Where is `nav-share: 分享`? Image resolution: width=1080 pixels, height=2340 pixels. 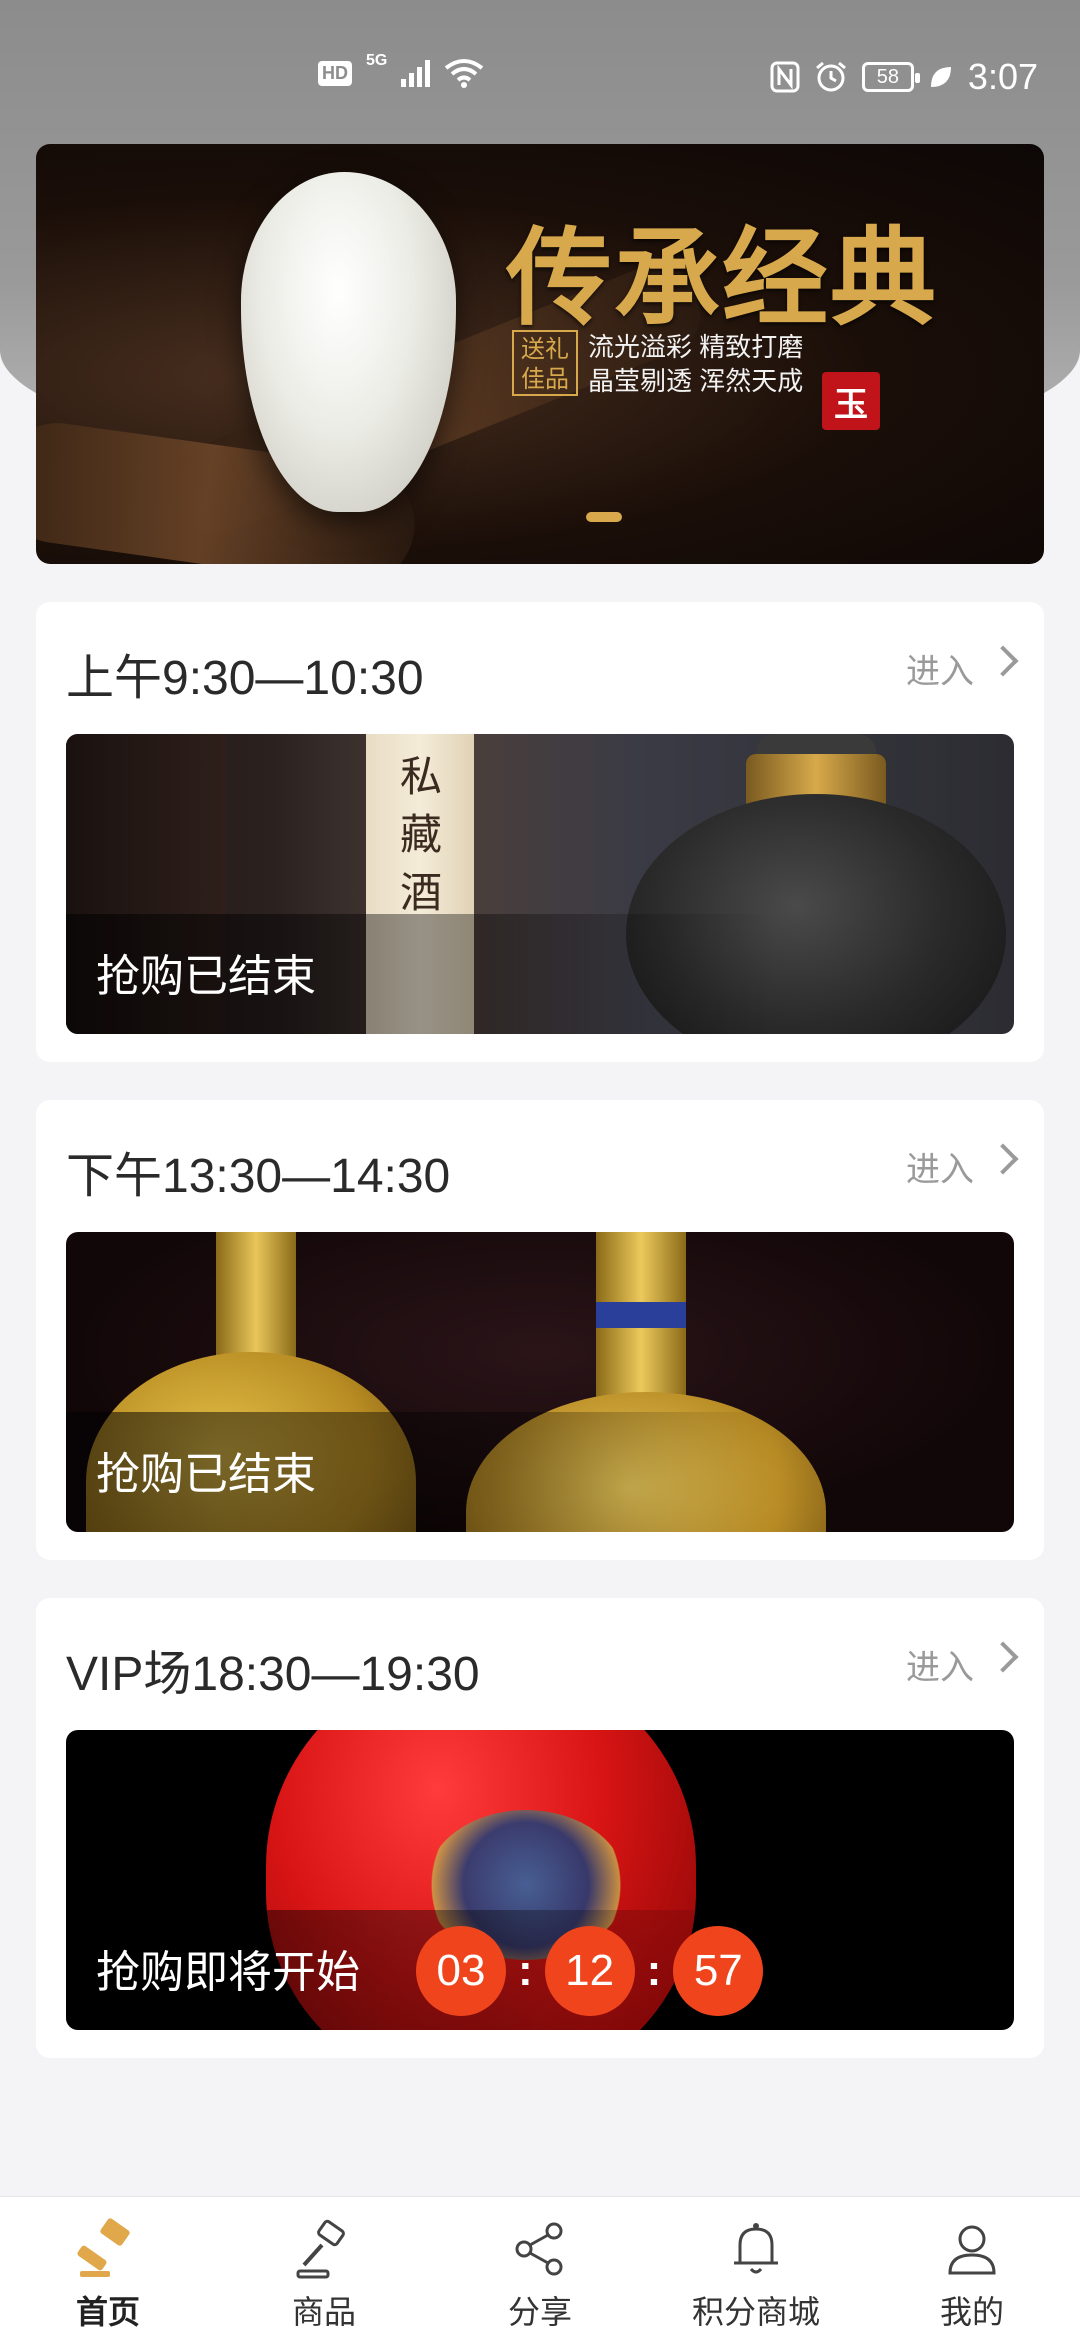
nav-share: 分享 is located at coordinates (540, 2268).